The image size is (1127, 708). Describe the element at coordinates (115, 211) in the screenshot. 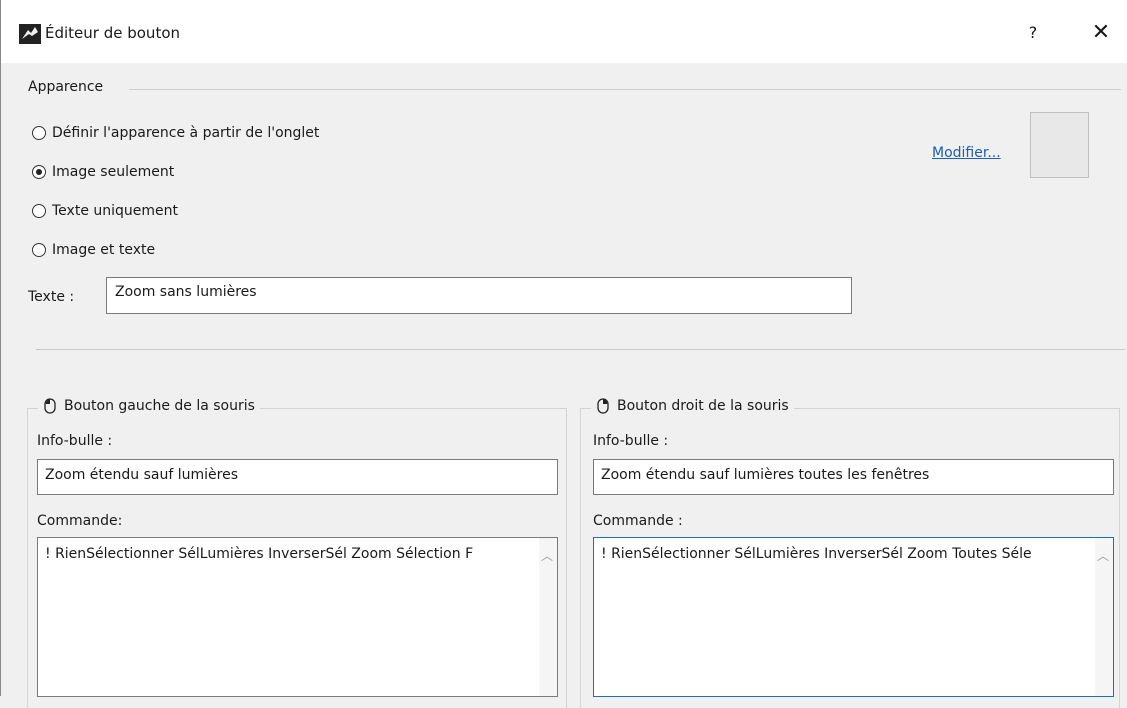

I see `radio-label: Texte uniquement` at that location.